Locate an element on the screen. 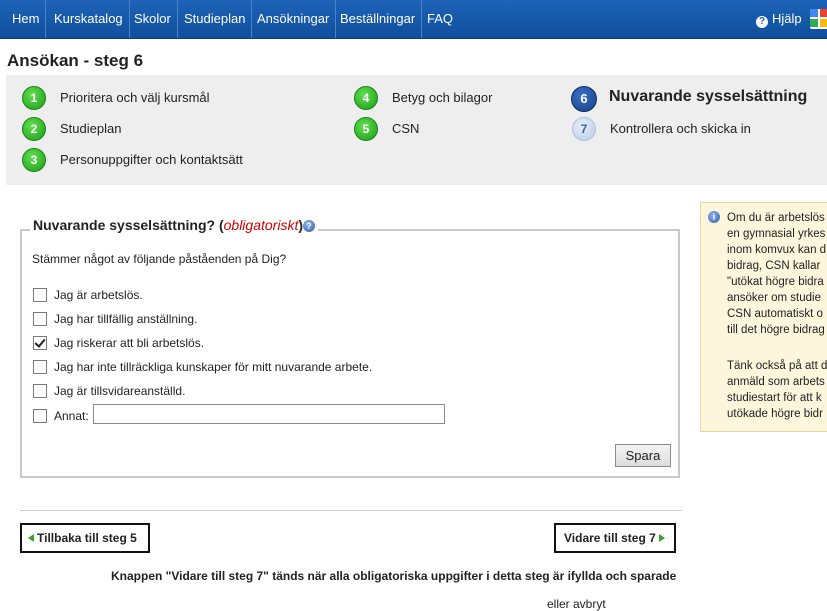  option-label: Jag är tillsvidareanställd. is located at coordinates (120, 391).